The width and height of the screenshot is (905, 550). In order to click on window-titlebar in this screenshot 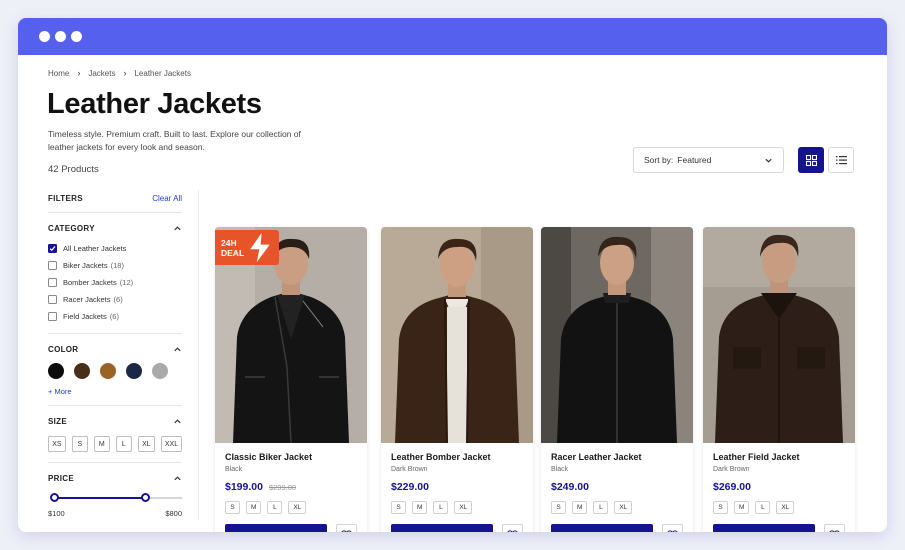, I will do `click(452, 36)`.